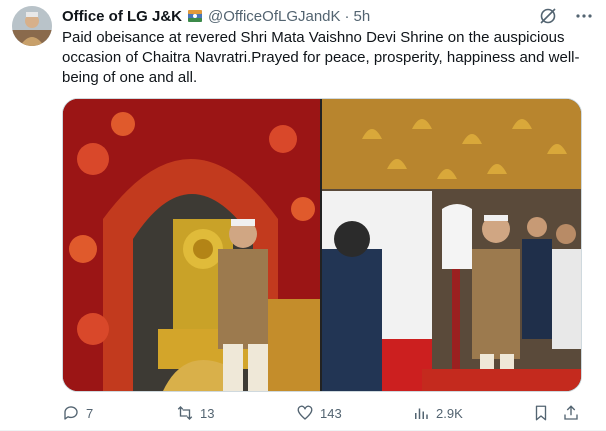  I want to click on share-icon, so click(571, 412).